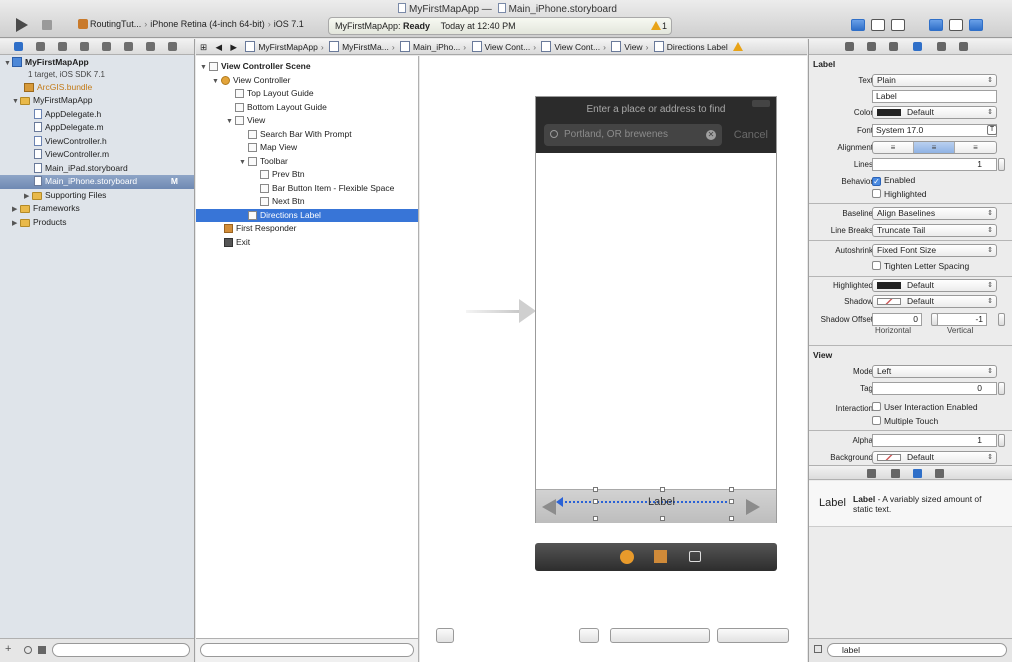  What do you see at coordinates (751, 135) in the screenshot?
I see `cancel-button: Cancel` at bounding box center [751, 135].